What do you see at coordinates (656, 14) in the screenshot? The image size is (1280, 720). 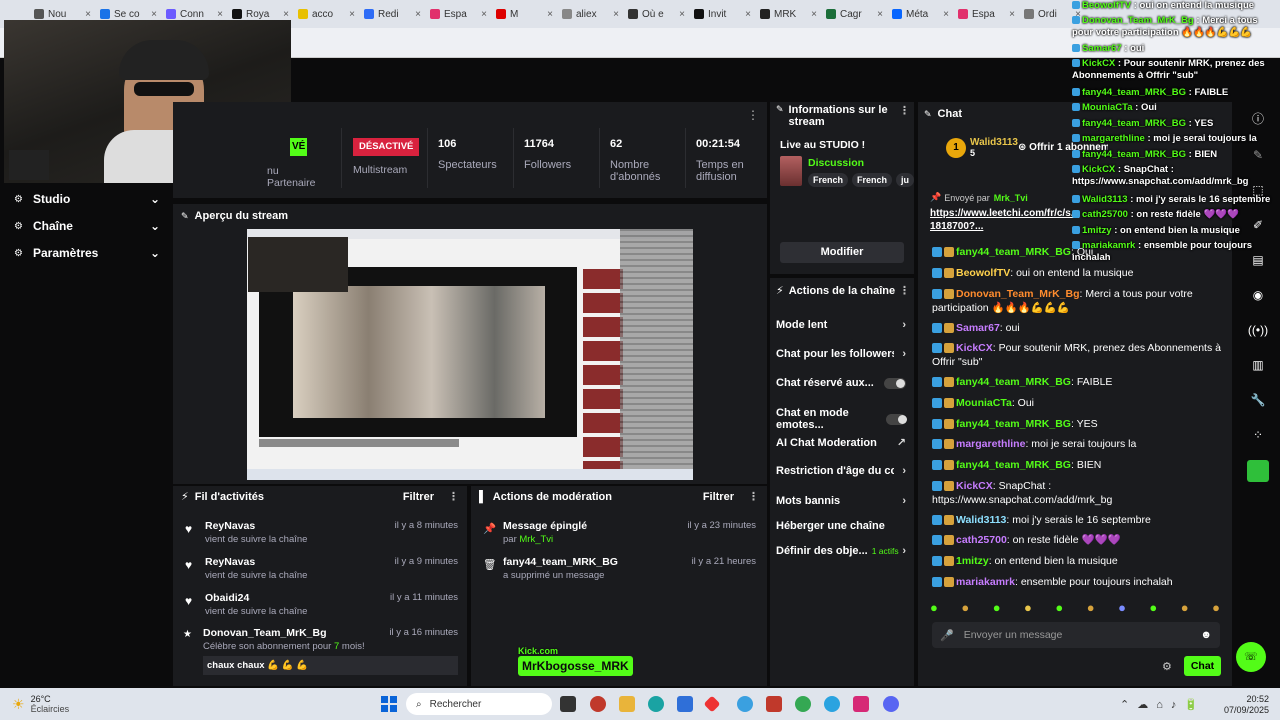 I see `browser-tab: Où e ×` at bounding box center [656, 14].